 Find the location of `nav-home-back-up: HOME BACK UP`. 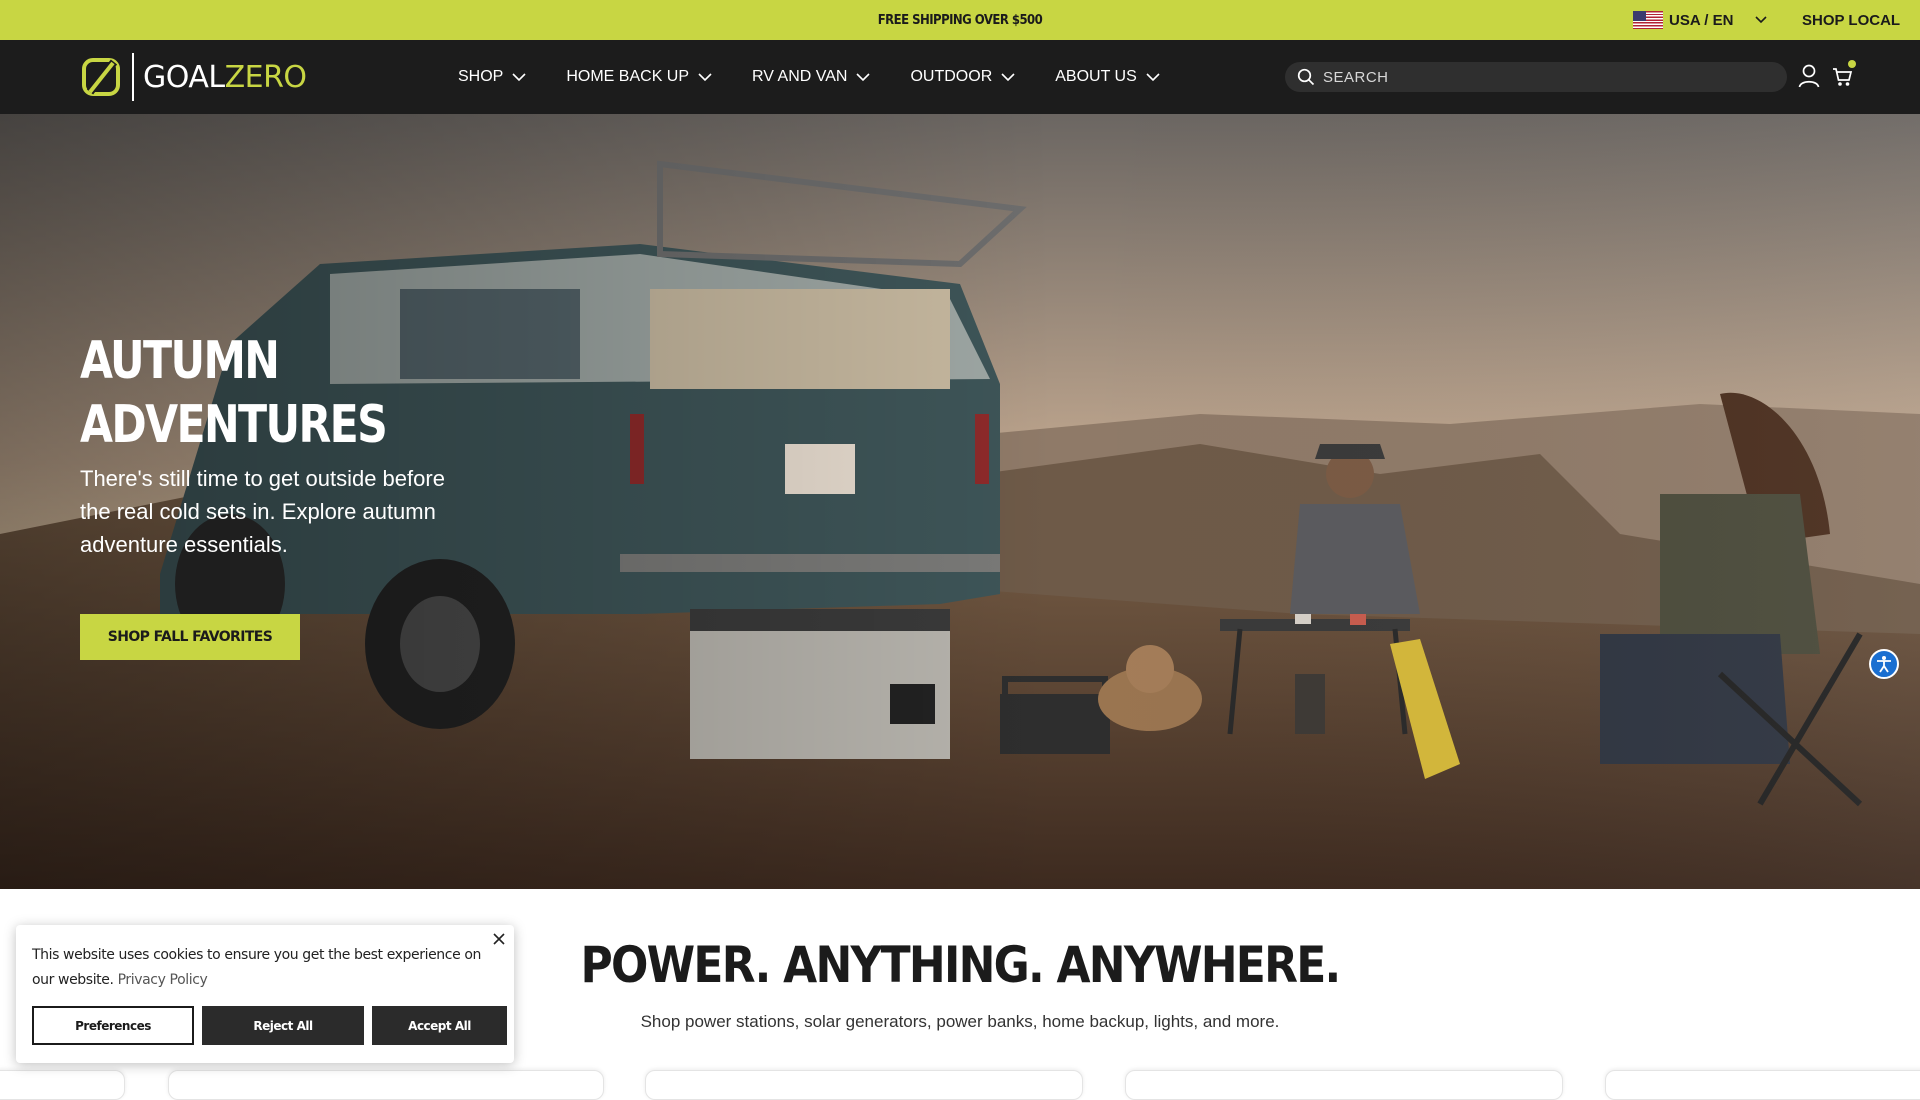

nav-home-back-up: HOME BACK UP is located at coordinates (639, 77).